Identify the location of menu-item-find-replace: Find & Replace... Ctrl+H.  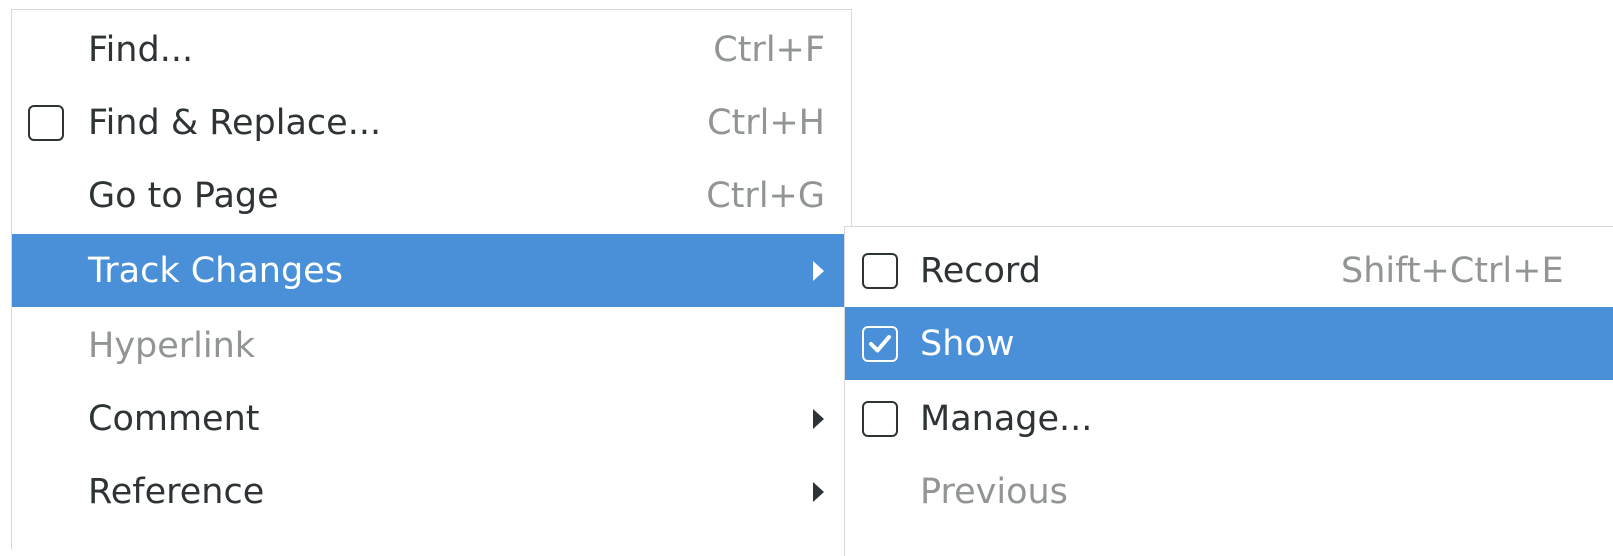
(431, 122).